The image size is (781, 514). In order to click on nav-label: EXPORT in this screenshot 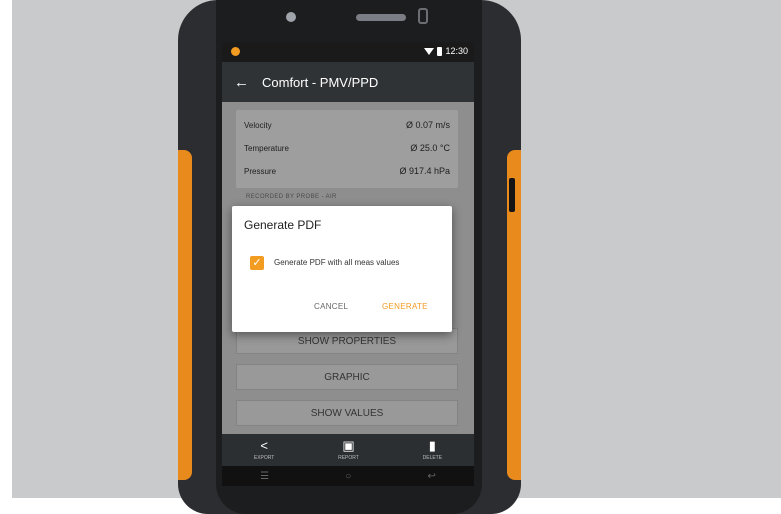, I will do `click(264, 458)`.